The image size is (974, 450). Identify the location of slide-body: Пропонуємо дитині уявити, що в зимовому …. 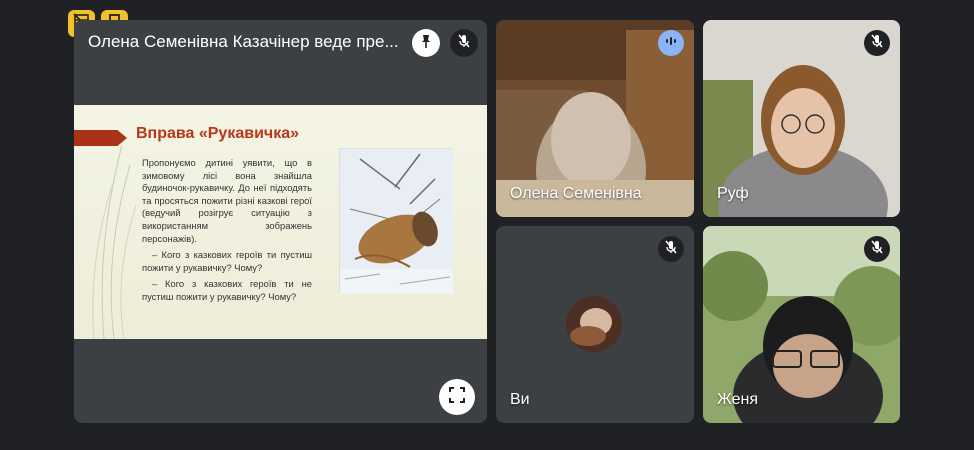
(227, 232).